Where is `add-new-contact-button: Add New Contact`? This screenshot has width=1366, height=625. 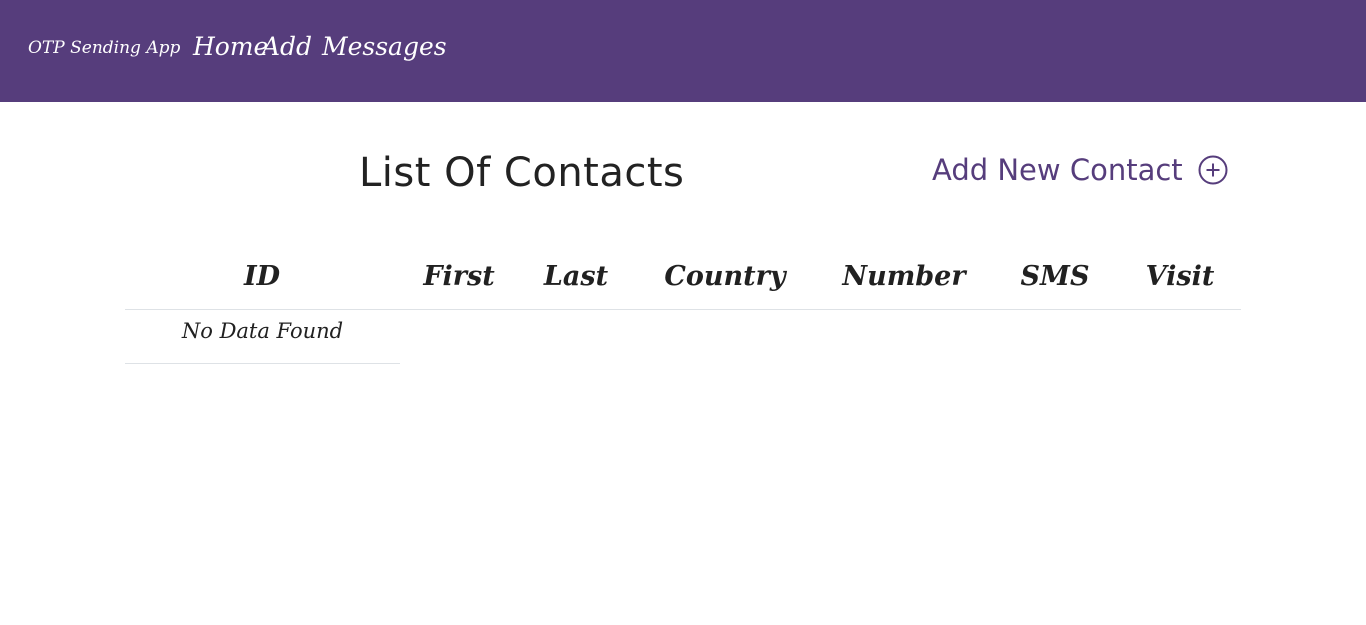
add-new-contact-button: Add New Contact is located at coordinates (1080, 170).